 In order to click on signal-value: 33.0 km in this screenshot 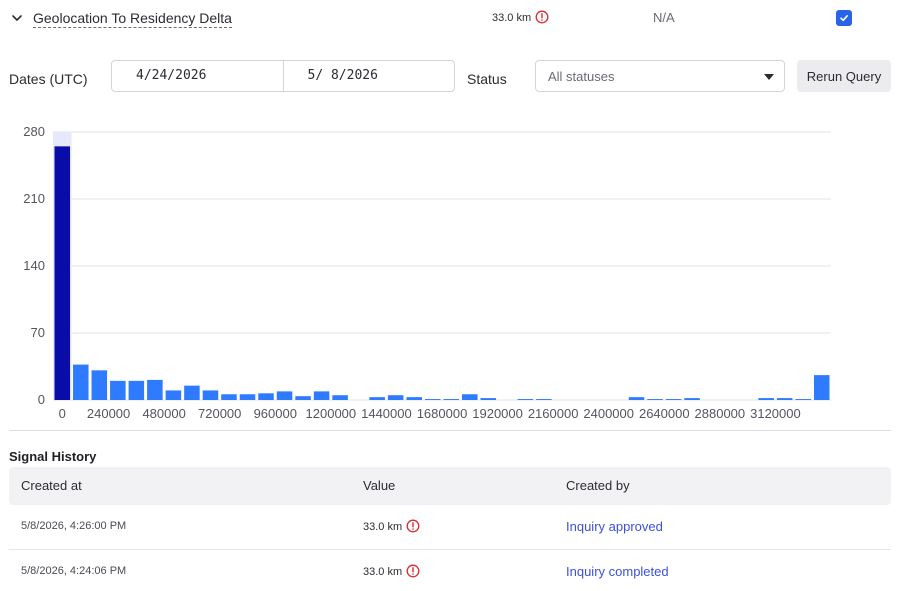, I will do `click(520, 17)`.